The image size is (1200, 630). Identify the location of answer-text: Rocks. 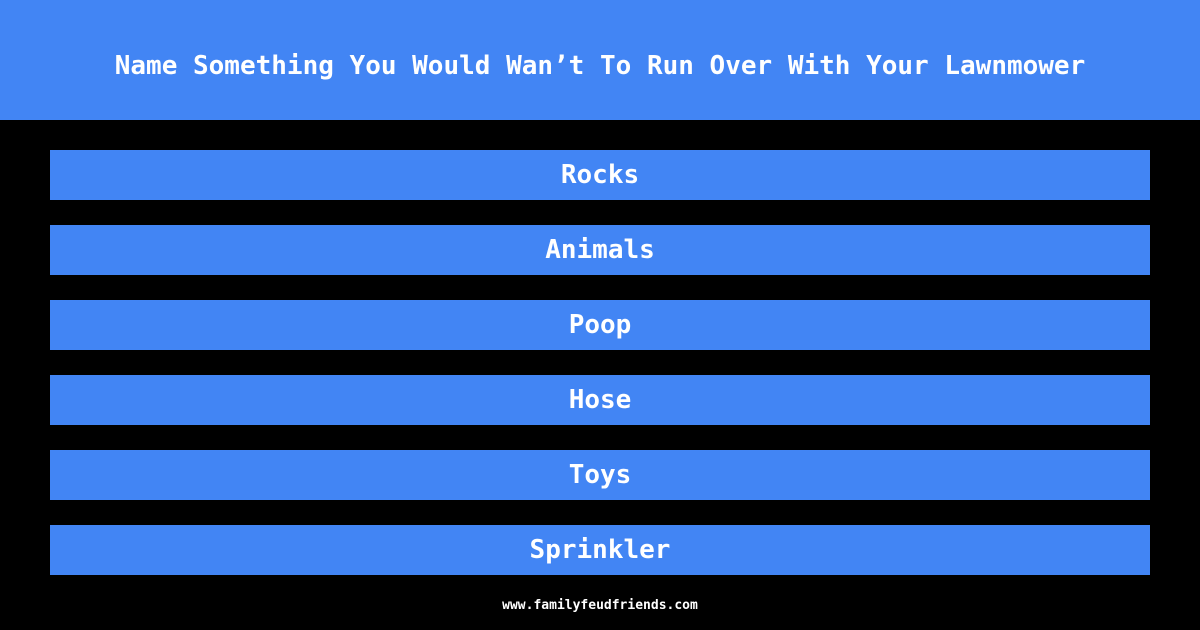
(600, 175).